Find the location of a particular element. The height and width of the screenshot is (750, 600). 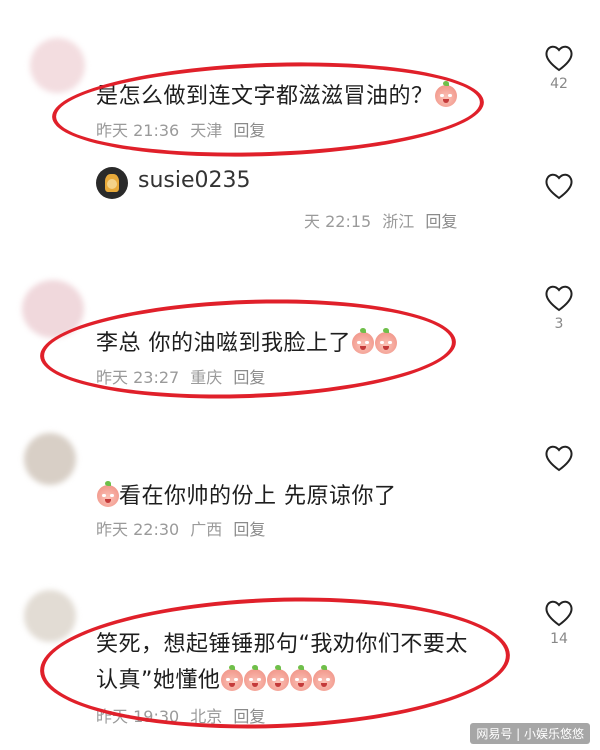

comment-time: 昨天 22:30 is located at coordinates (138, 529).